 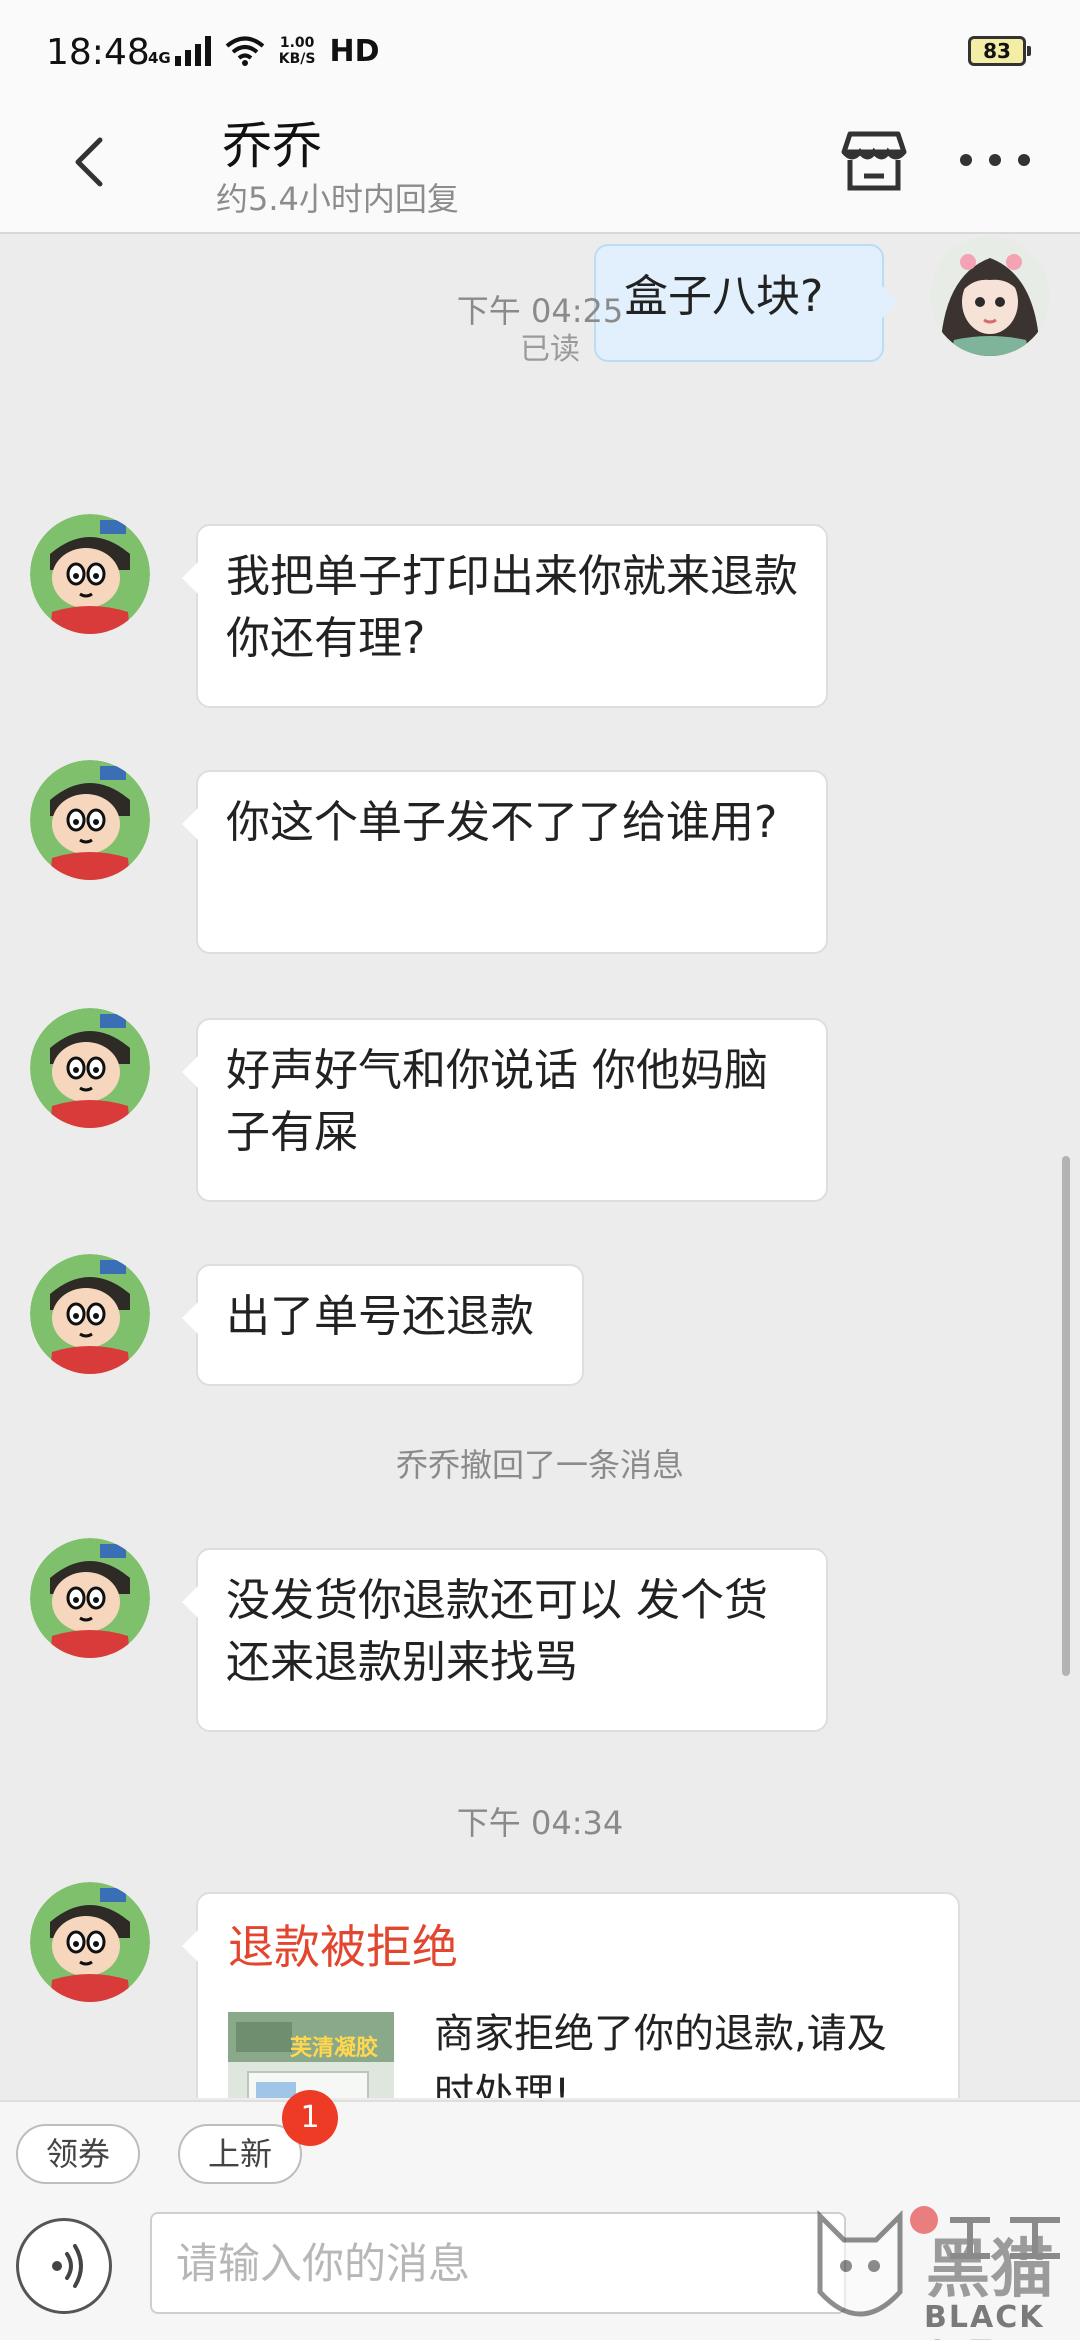 What do you see at coordinates (343, 1947) in the screenshot?
I see `refund-card-title: 退款被拒绝` at bounding box center [343, 1947].